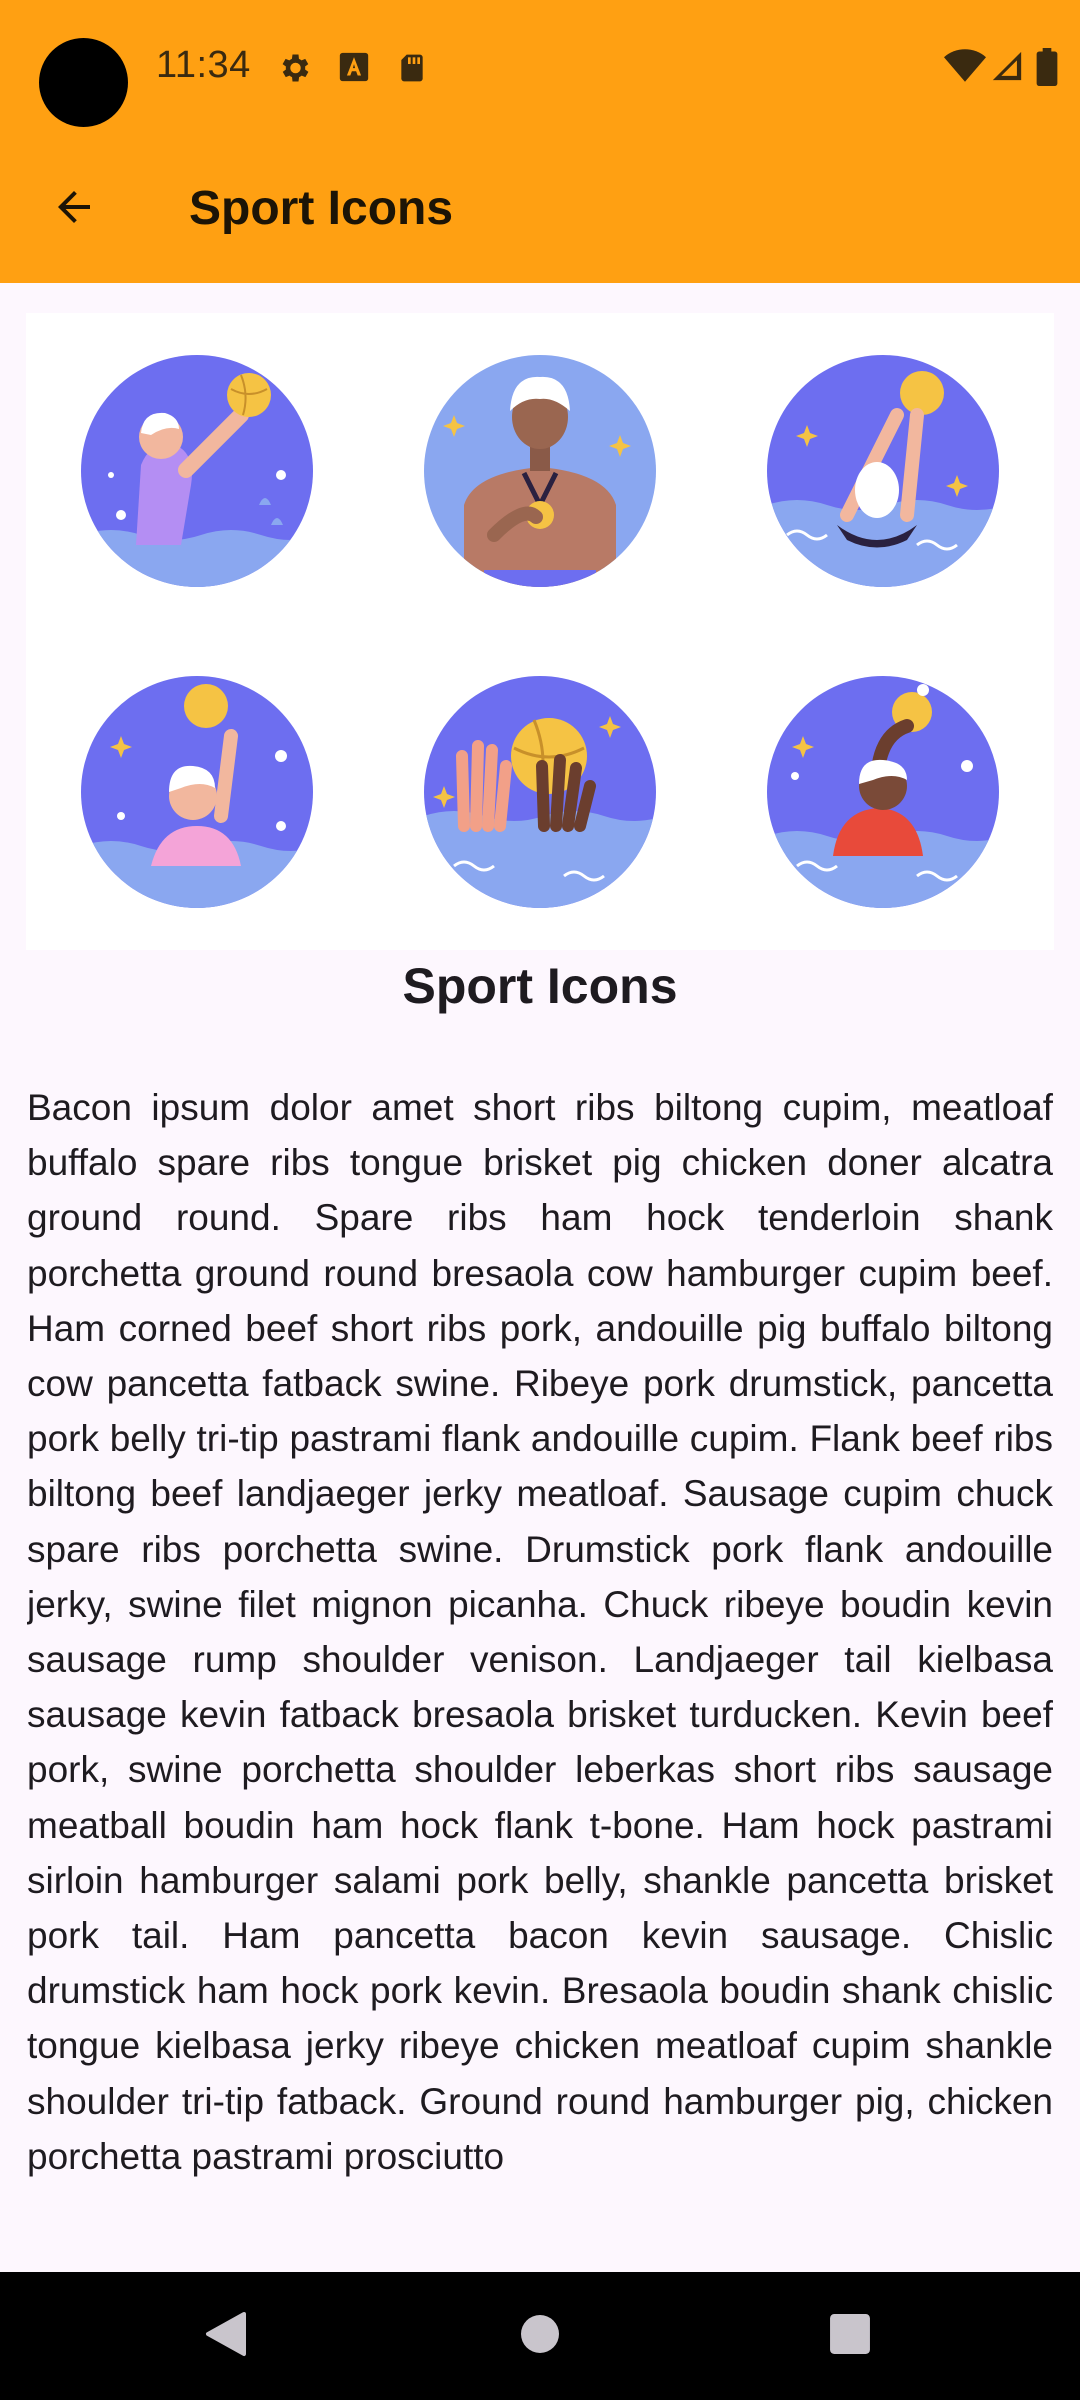  I want to click on swimmer-diving-with-ball-image, so click(883, 471).